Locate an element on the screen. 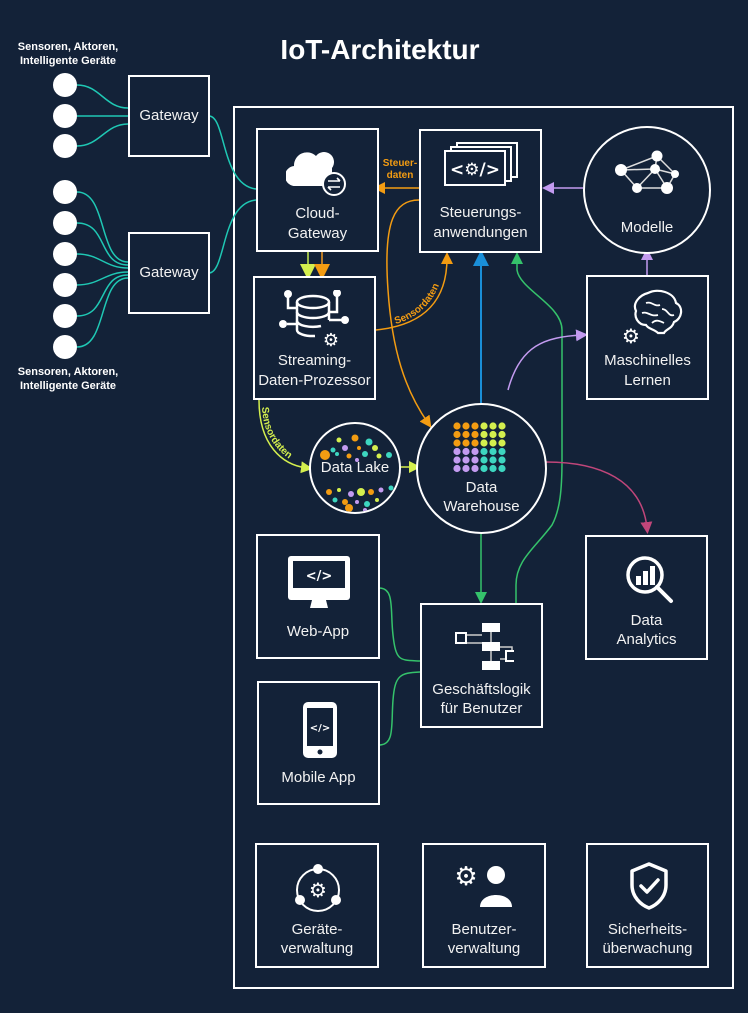 The height and width of the screenshot is (1013, 748). node-web-app: </> Web-App is located at coordinates (318, 596).